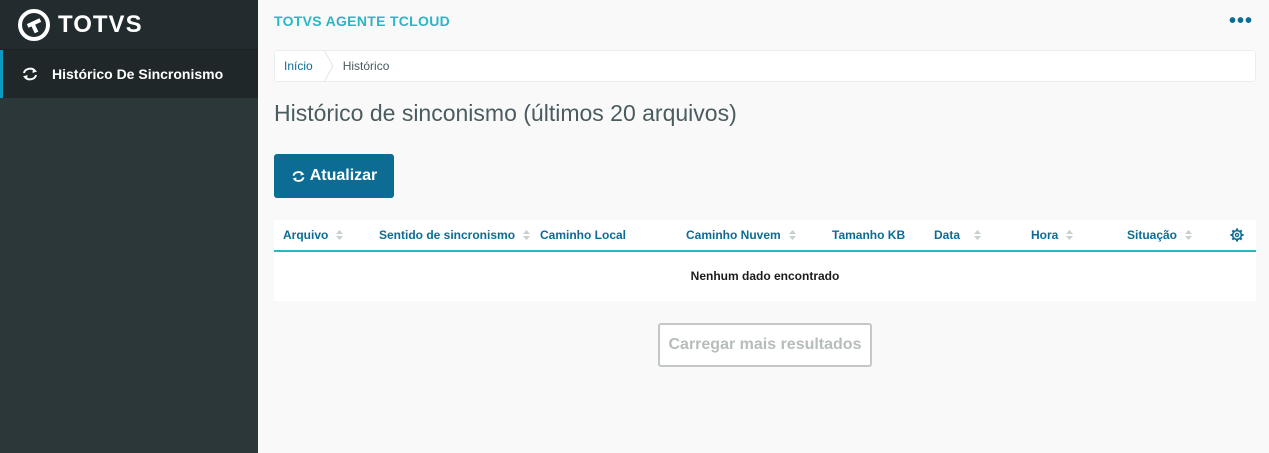 The height and width of the screenshot is (453, 1269). I want to click on column-header-sentido-de-sincronismo: Sentido de sincronismo, so click(455, 235).